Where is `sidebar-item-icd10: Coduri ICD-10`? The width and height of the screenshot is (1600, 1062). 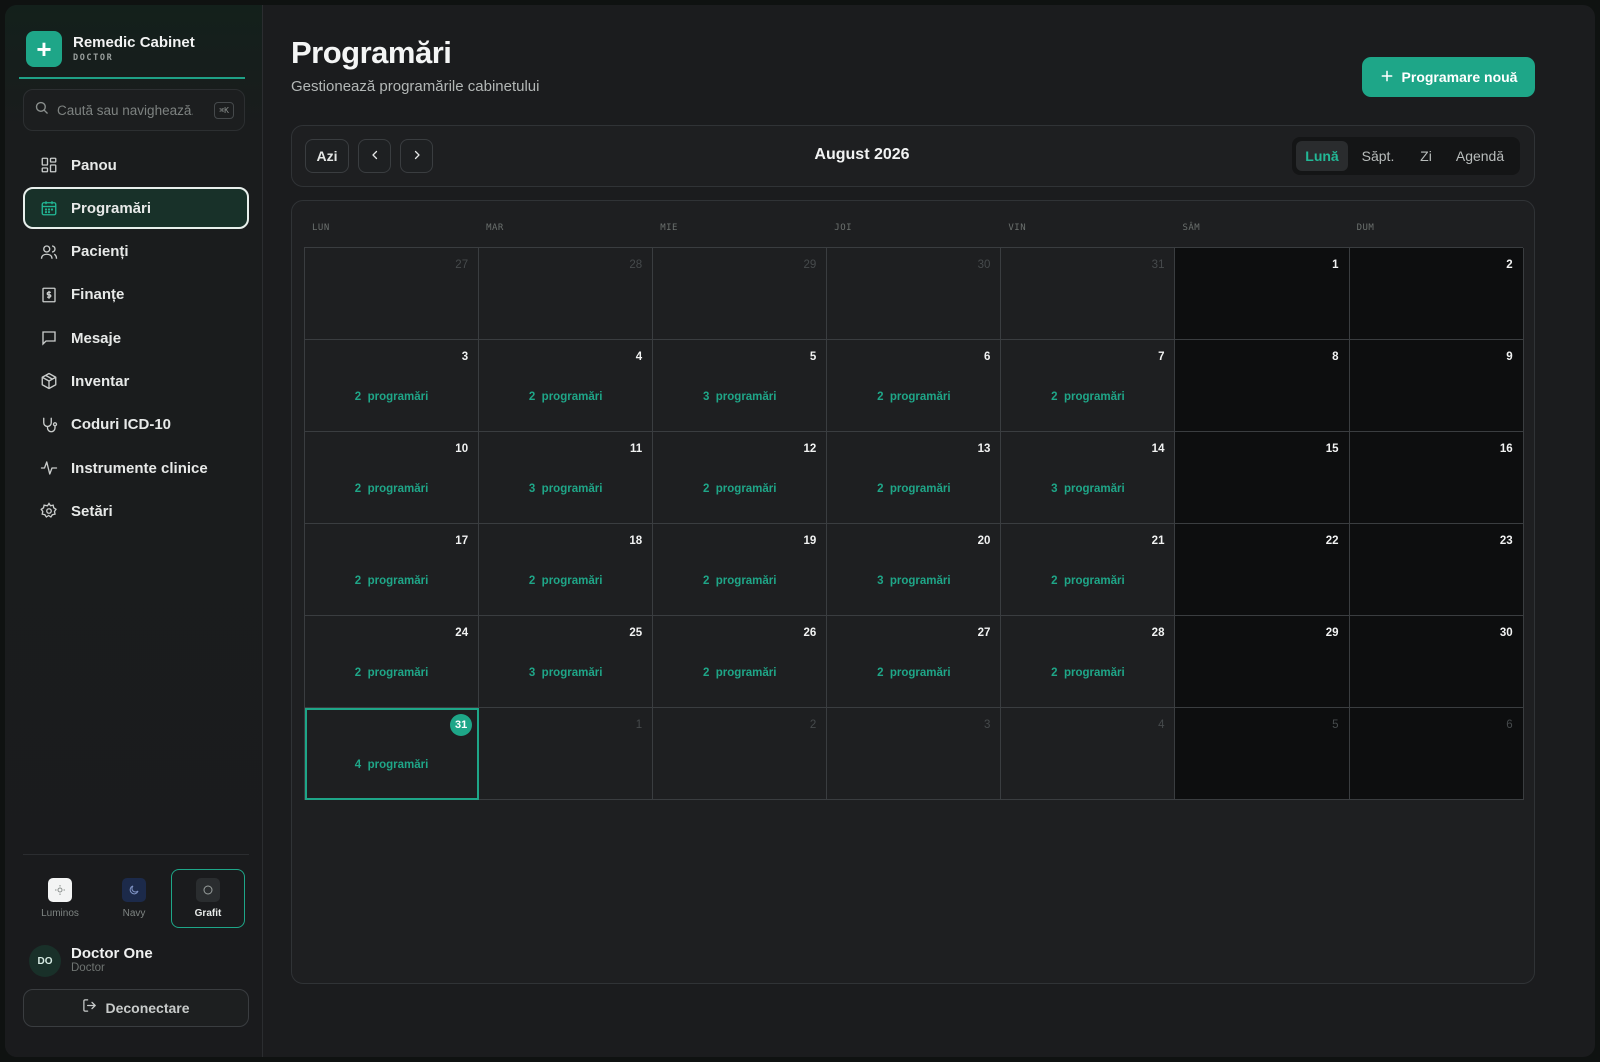 sidebar-item-icd10: Coduri ICD-10 is located at coordinates (136, 425).